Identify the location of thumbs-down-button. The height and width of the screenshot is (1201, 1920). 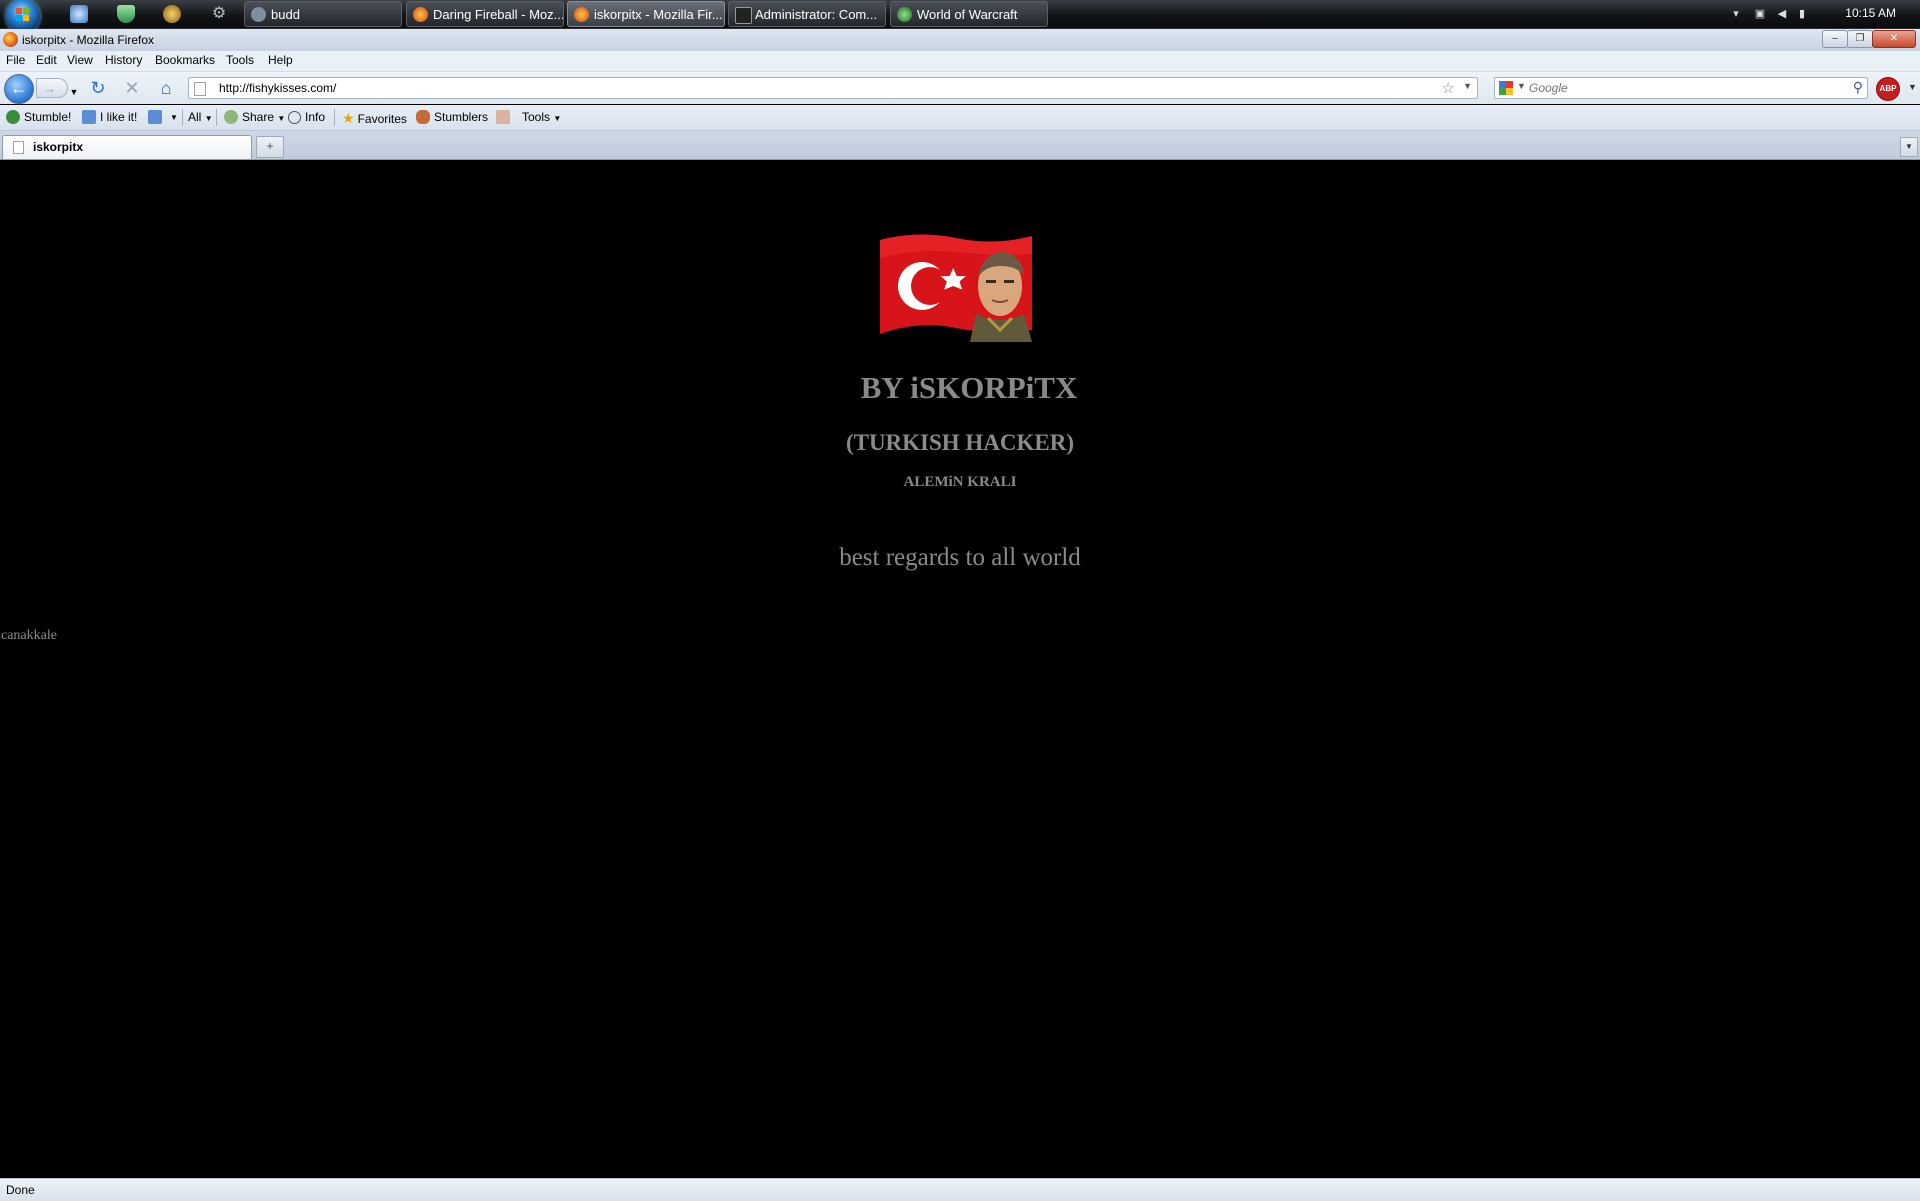
(157, 117).